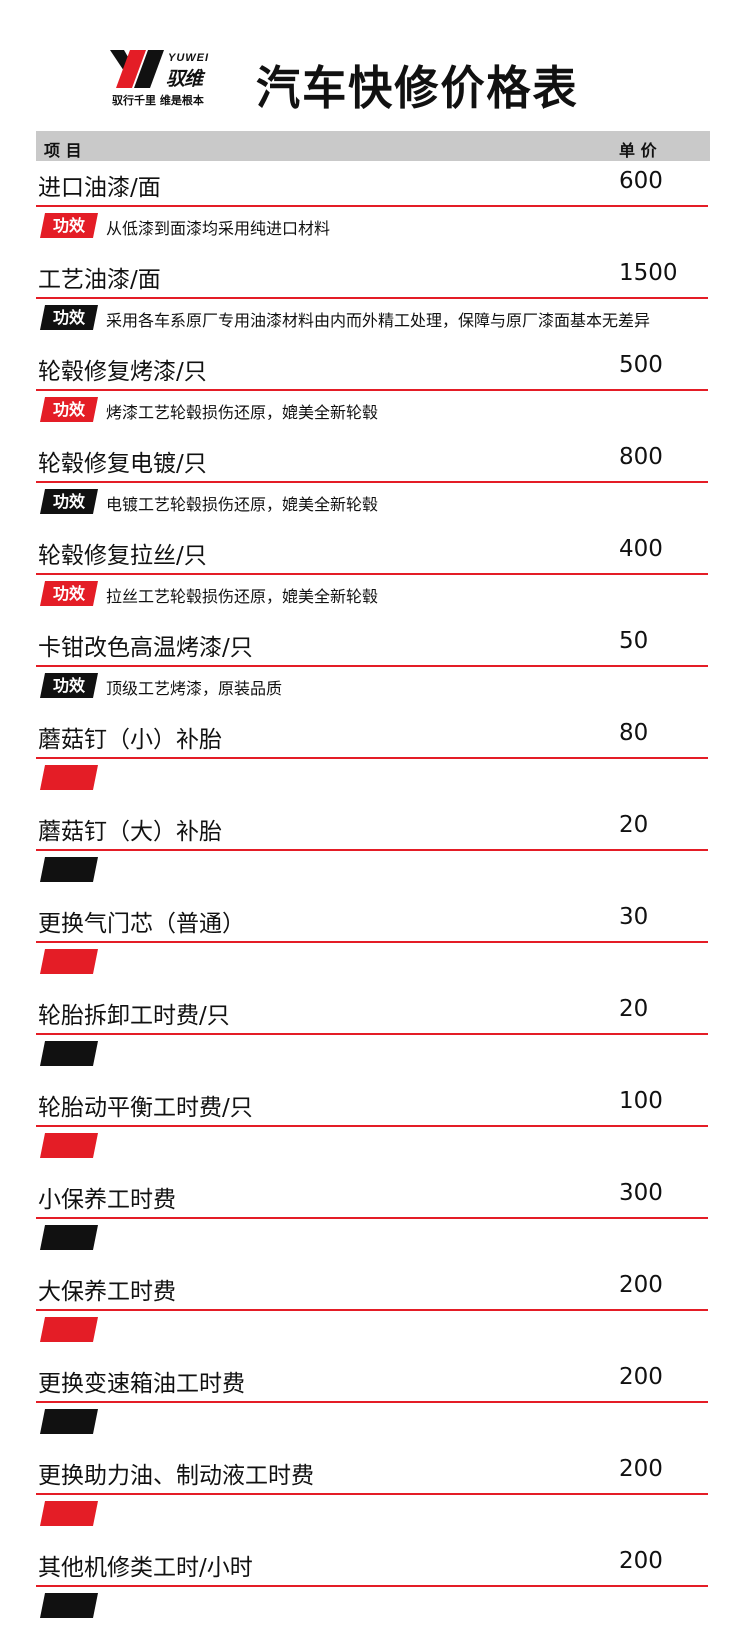 This screenshot has height=1642, width=750. Describe the element at coordinates (372, 1012) in the screenshot. I see `item-line: 轮胎拆卸工时费/只 20` at that location.